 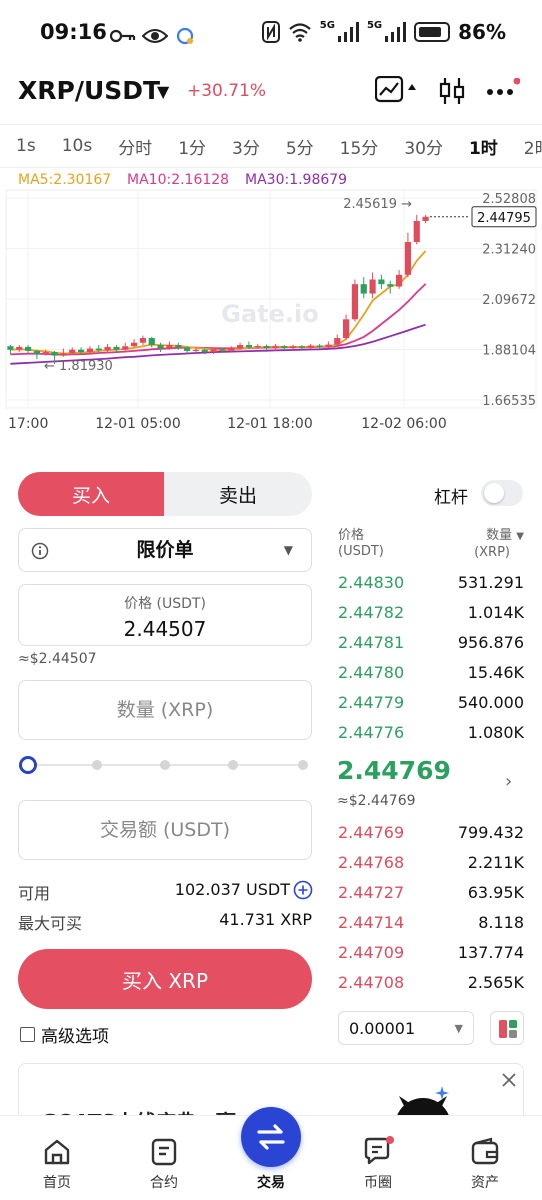 What do you see at coordinates (431, 642) in the screenshot?
I see `ask-row: 2.44781 956.876` at bounding box center [431, 642].